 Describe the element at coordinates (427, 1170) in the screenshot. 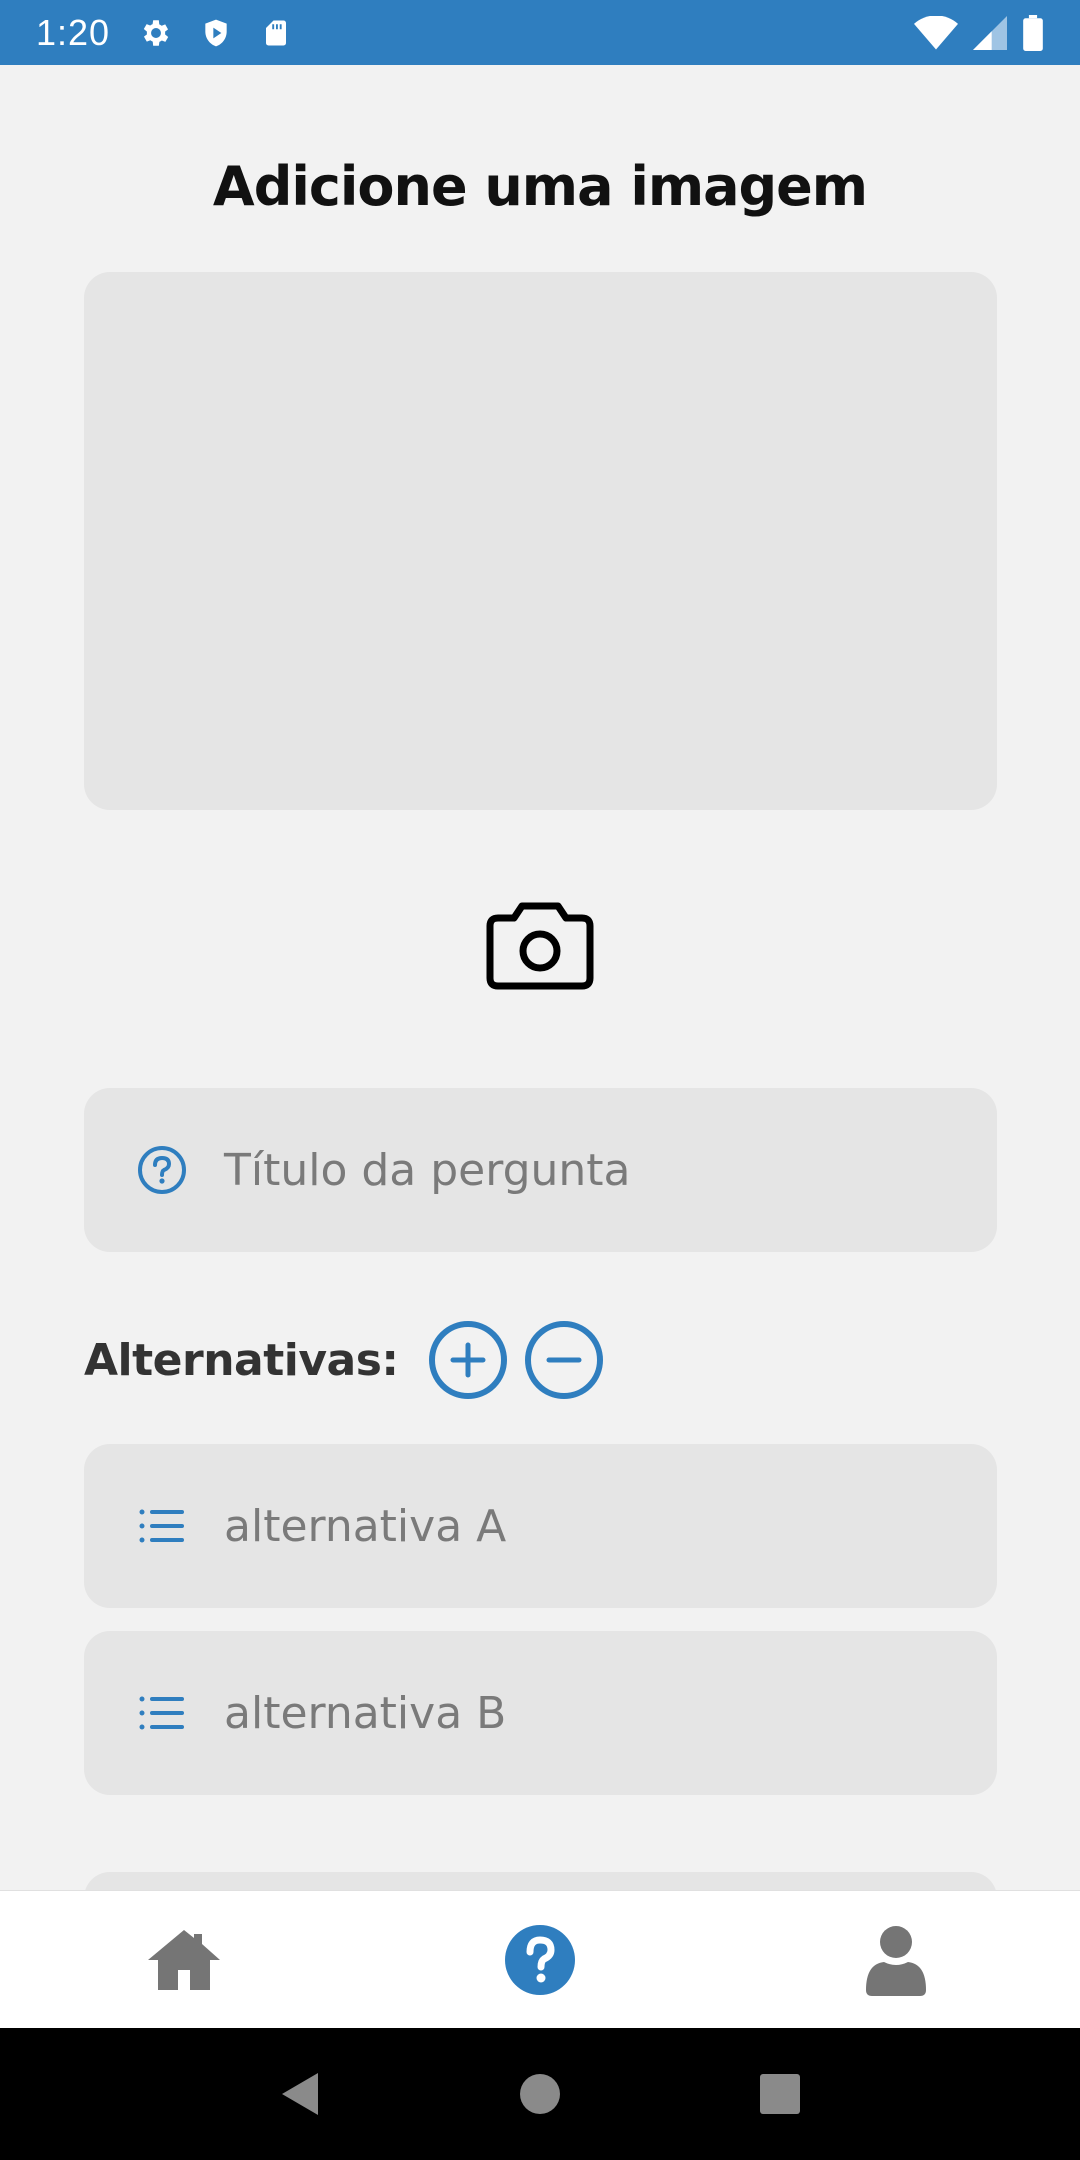

I see `question-title-placeholder: Título da pergunta` at that location.